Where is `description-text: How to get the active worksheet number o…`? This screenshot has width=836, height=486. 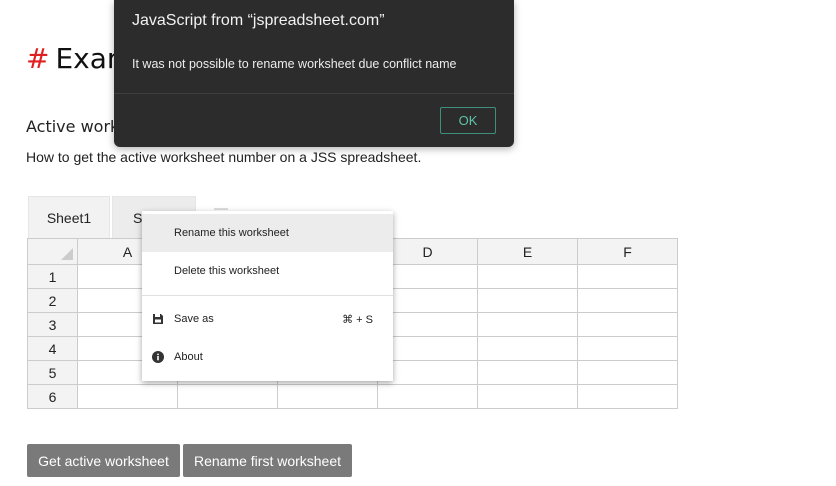 description-text: How to get the active worksheet number o… is located at coordinates (224, 157).